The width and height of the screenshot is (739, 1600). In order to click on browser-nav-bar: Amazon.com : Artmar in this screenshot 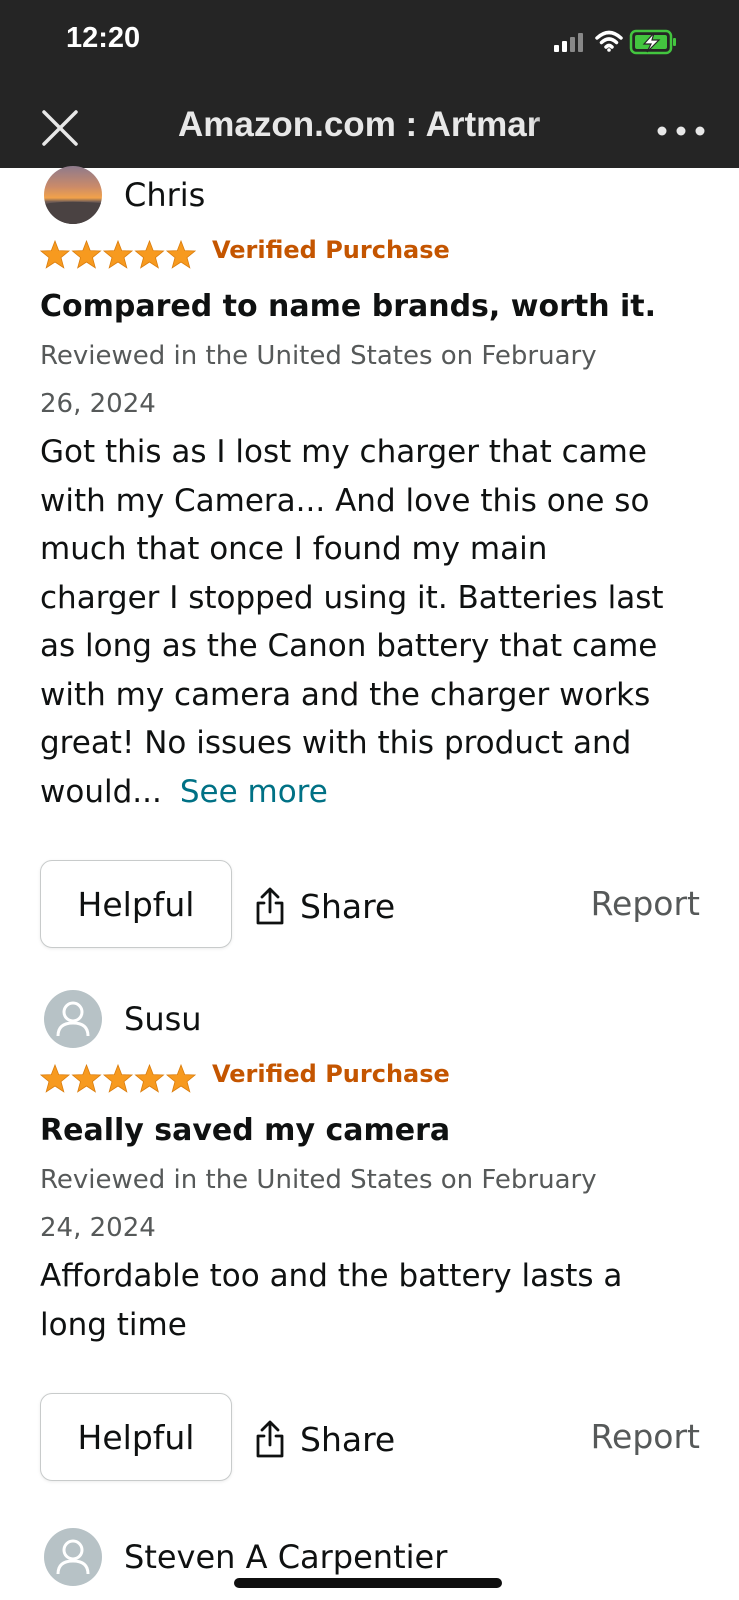, I will do `click(369, 127)`.